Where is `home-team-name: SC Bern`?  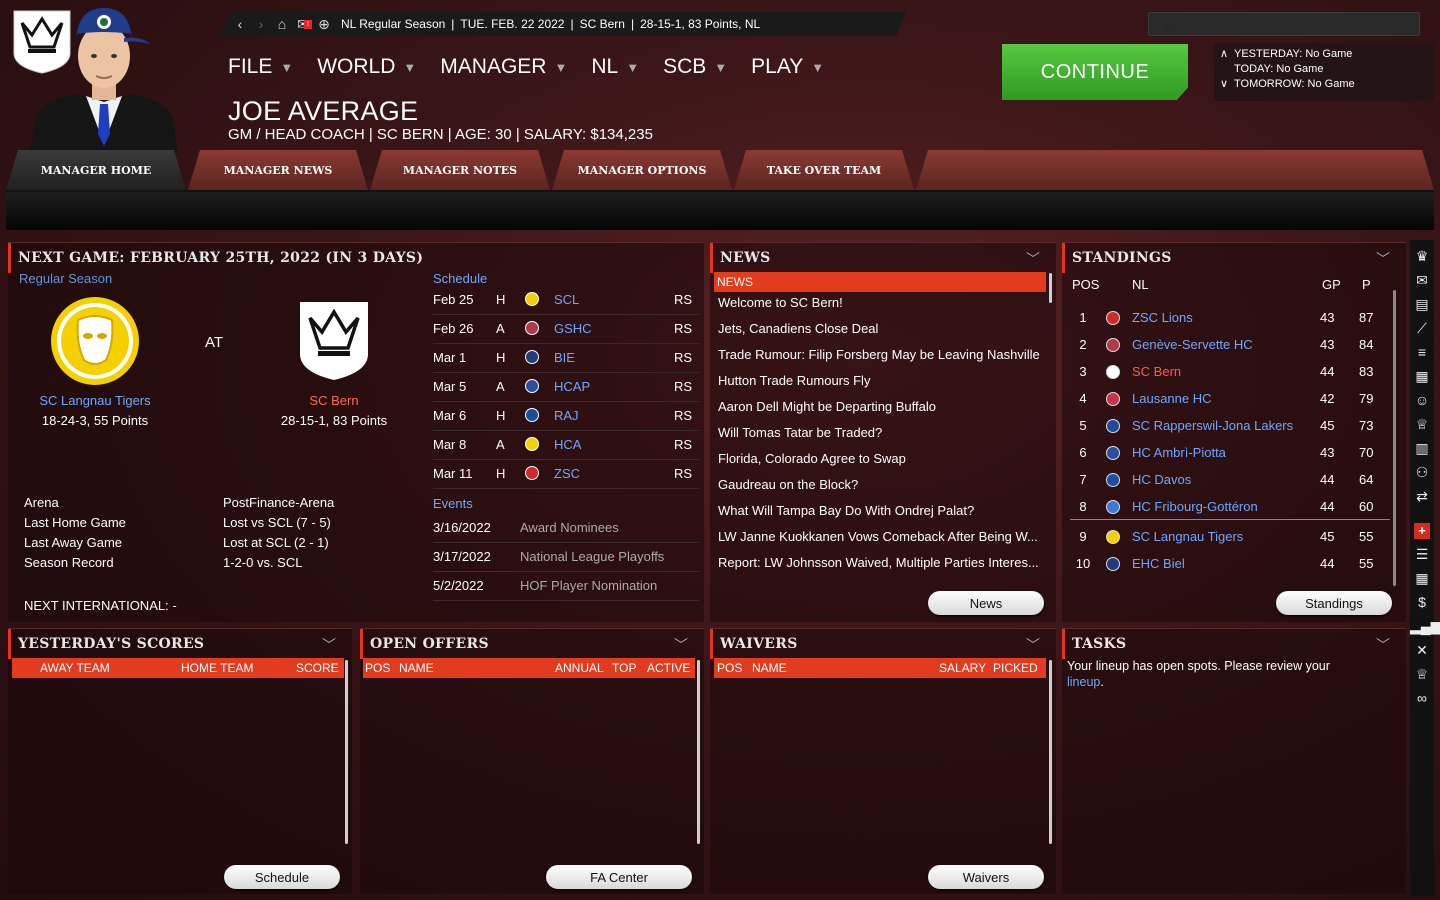 home-team-name: SC Bern is located at coordinates (334, 400).